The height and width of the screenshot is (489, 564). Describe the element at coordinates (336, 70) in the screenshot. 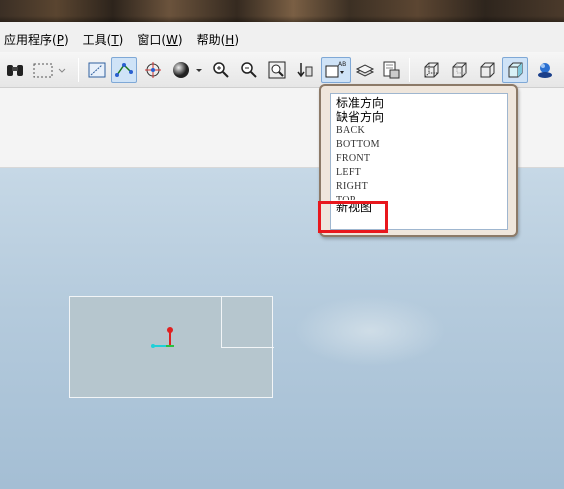

I see `saved-views-icon: AB` at that location.